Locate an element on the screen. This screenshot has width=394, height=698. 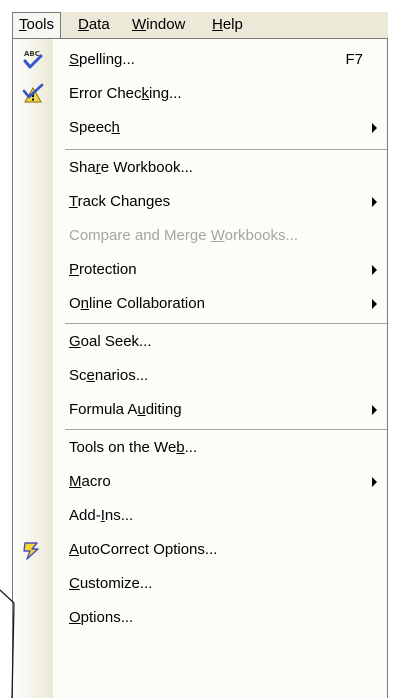
menu-item-formula-auditing: Formula Auditing is located at coordinates (200, 410).